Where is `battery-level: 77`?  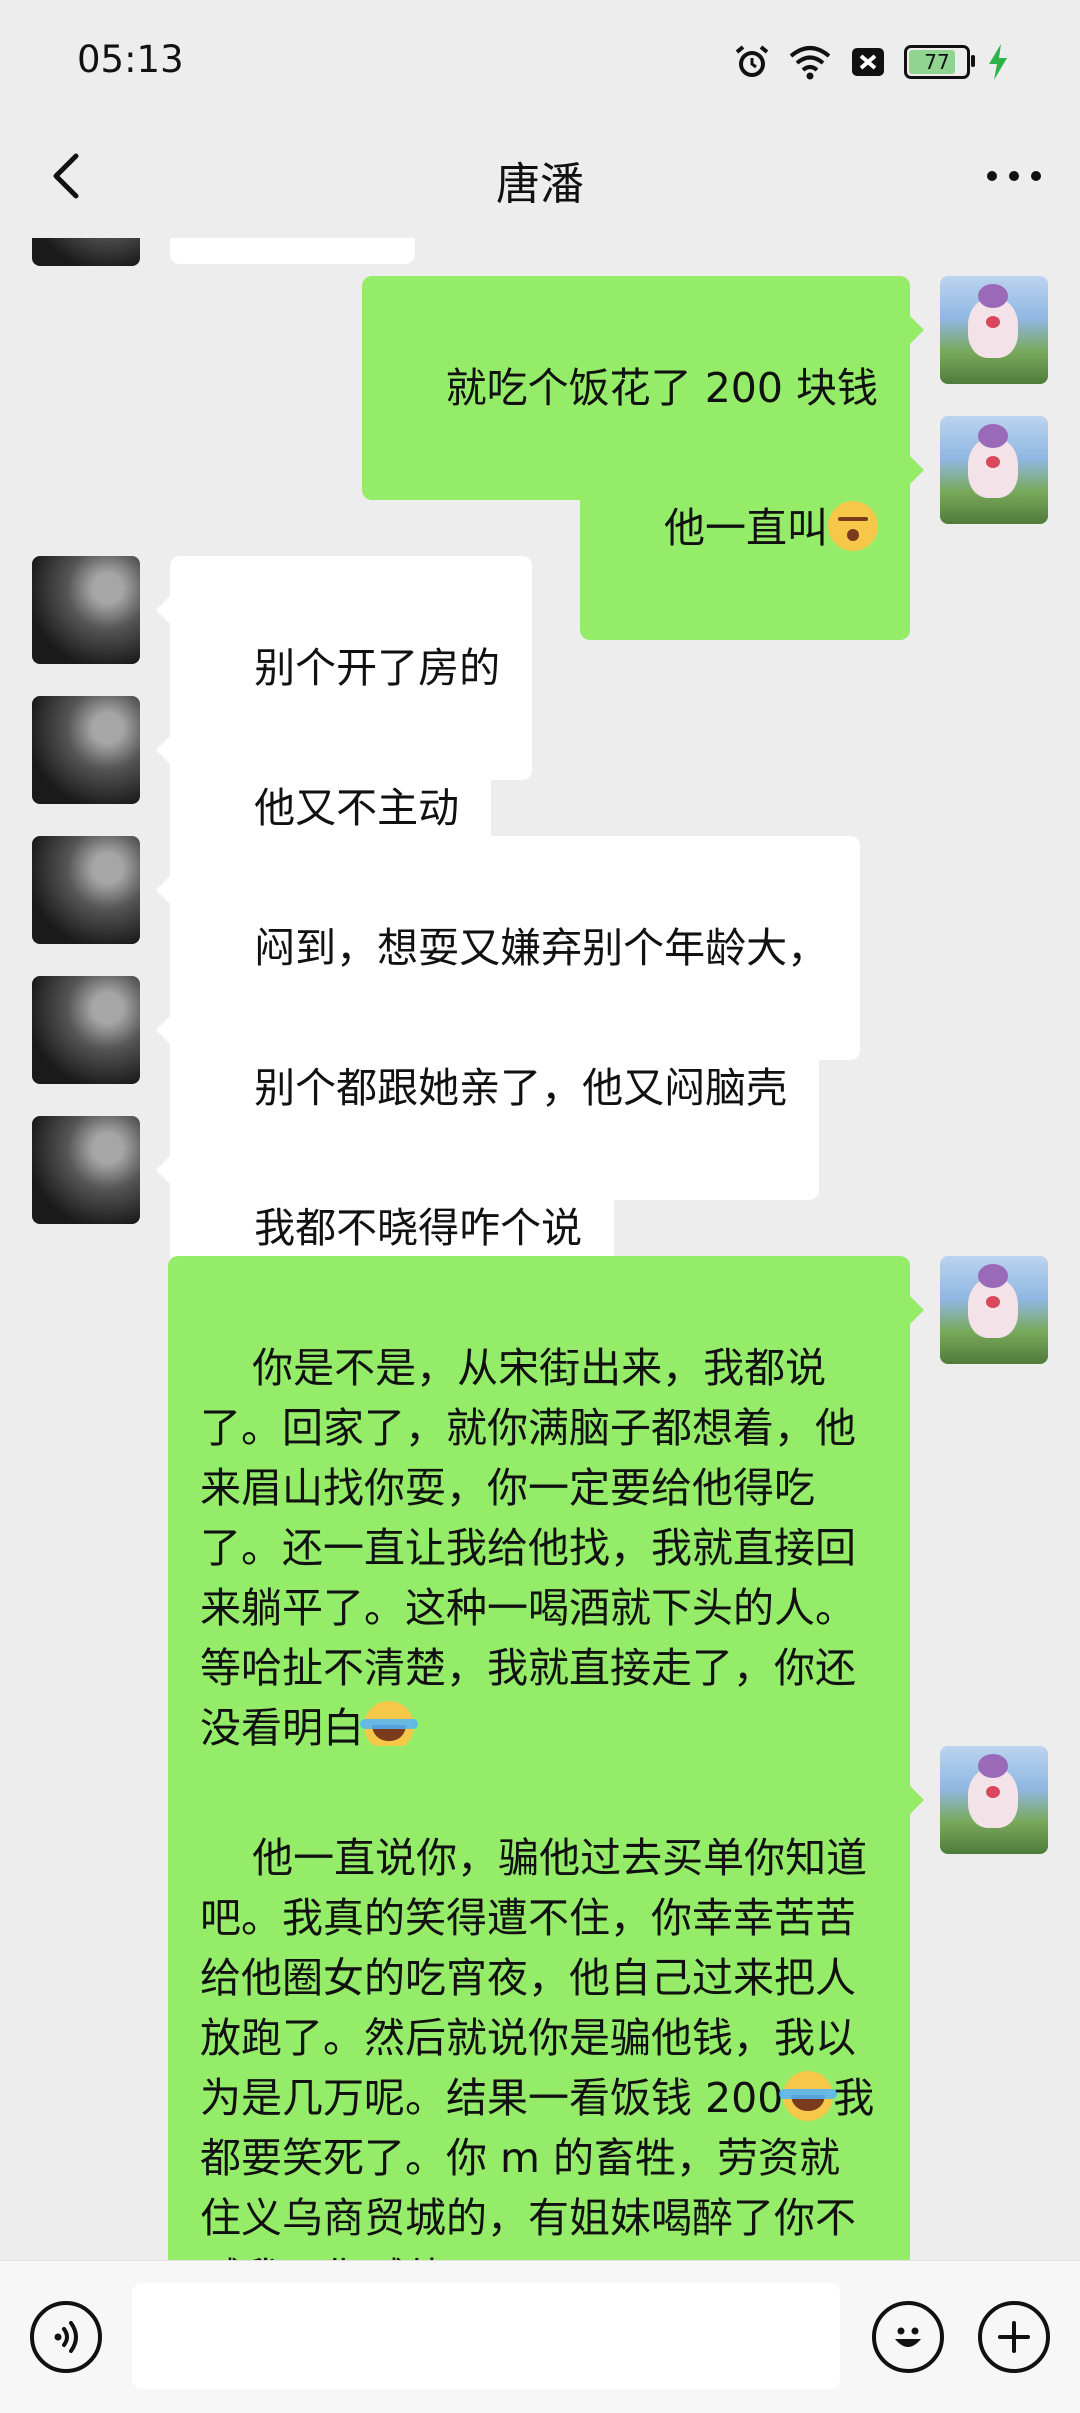 battery-level: 77 is located at coordinates (937, 62).